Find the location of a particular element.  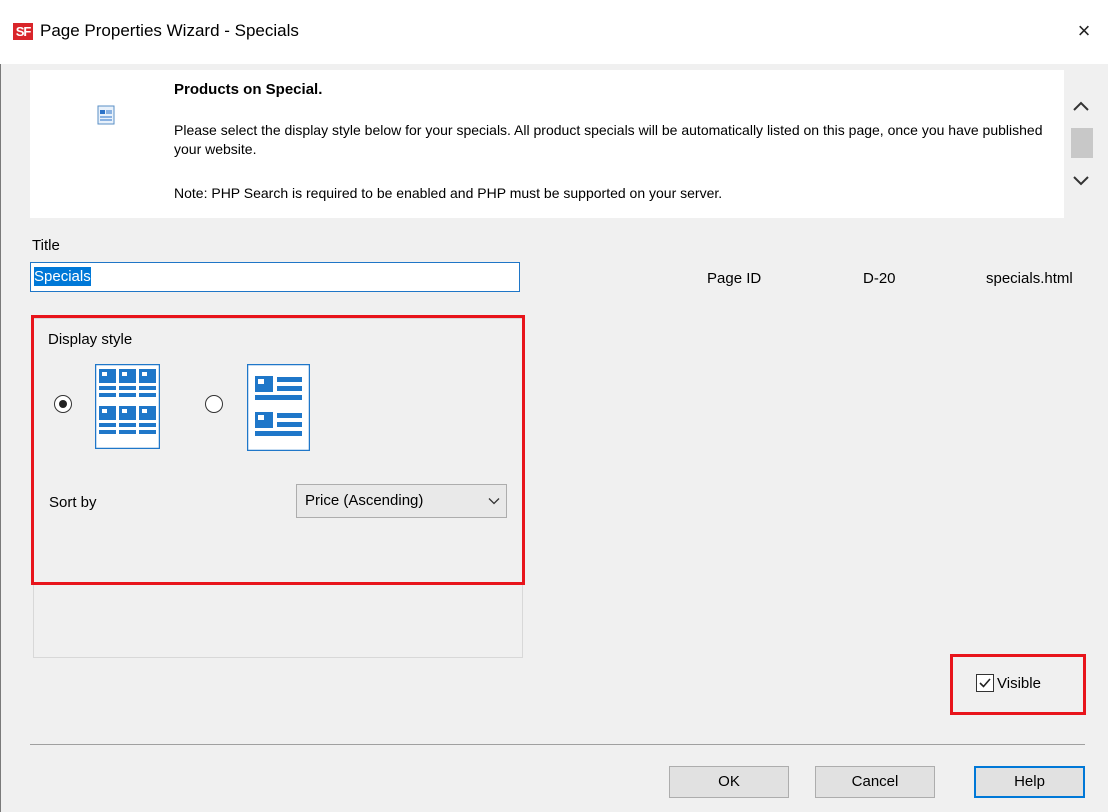

window-title: Page Properties Wizard - Specials is located at coordinates (169, 30).